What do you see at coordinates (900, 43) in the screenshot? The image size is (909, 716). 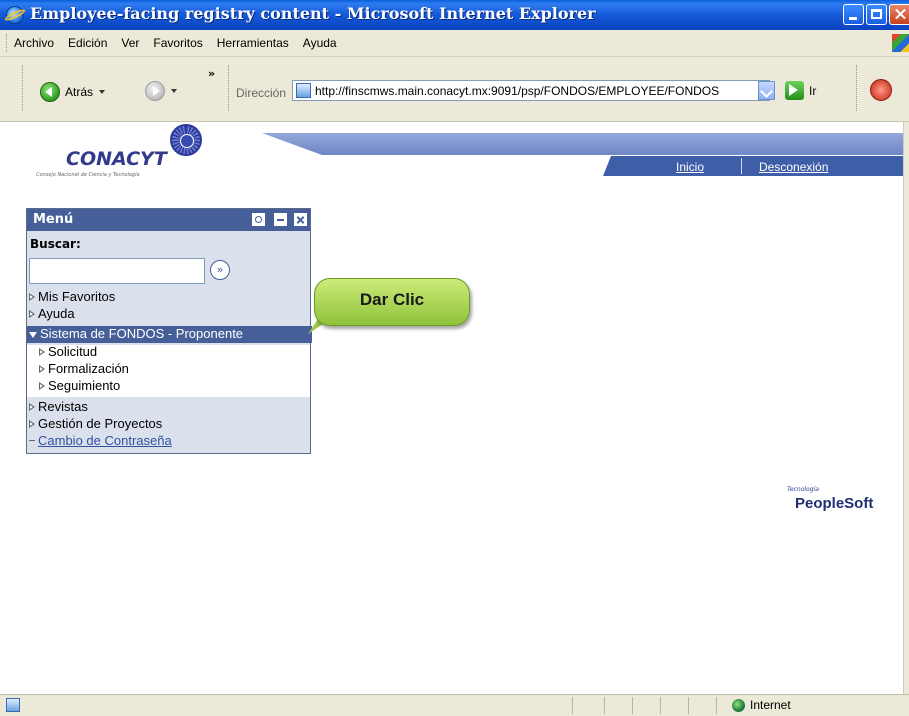 I see `windows-logo-icon` at bounding box center [900, 43].